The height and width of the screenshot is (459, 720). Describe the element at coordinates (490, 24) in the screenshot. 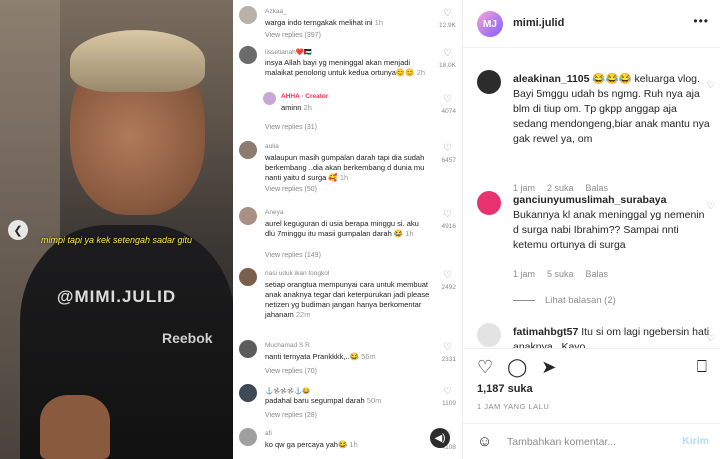

I see `account-avatar: MJ` at that location.